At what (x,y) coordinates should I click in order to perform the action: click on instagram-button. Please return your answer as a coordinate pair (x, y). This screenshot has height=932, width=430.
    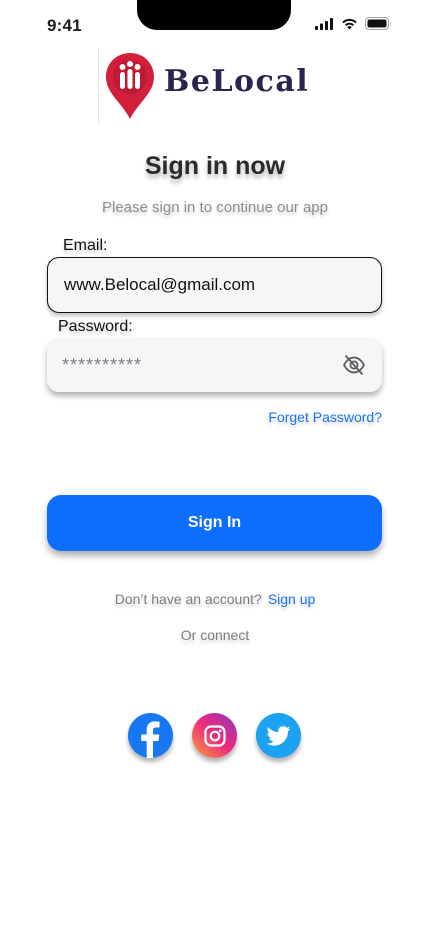
    Looking at the image, I should click on (214, 735).